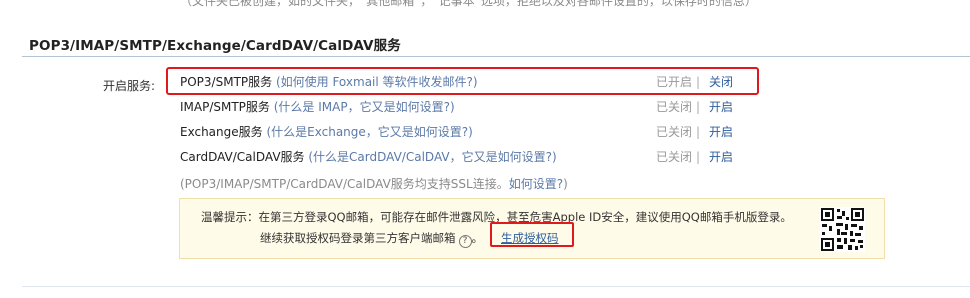 This screenshot has height=298, width=970. Describe the element at coordinates (536, 184) in the screenshot. I see `ssl-help-link: 如何设置?` at that location.